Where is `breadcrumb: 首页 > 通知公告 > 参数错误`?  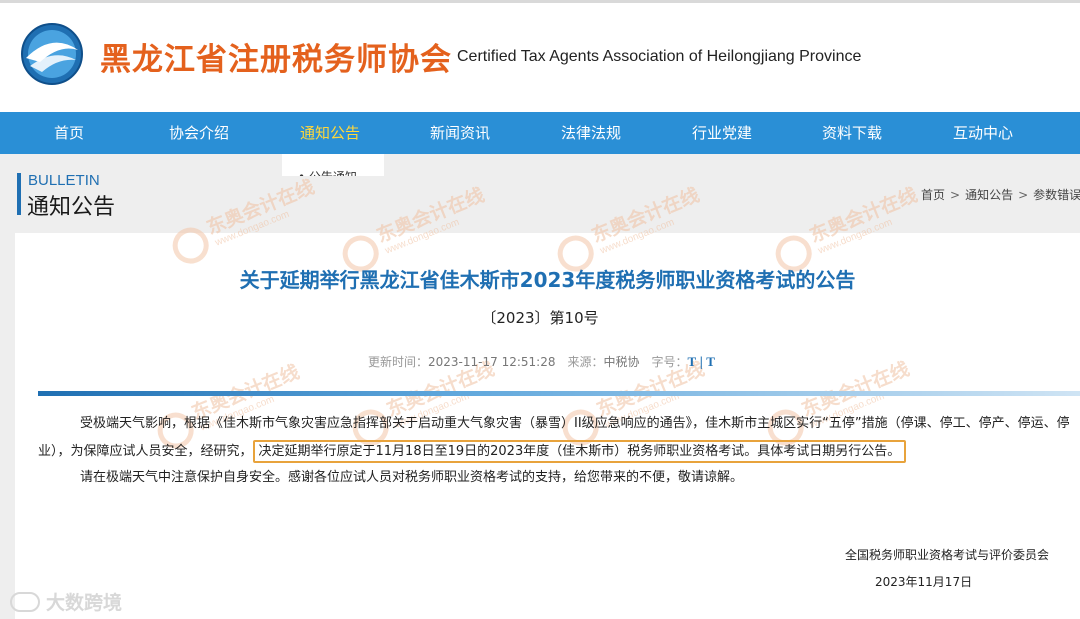
breadcrumb: 首页 > 通知公告 > 参数错误 is located at coordinates (1000, 194).